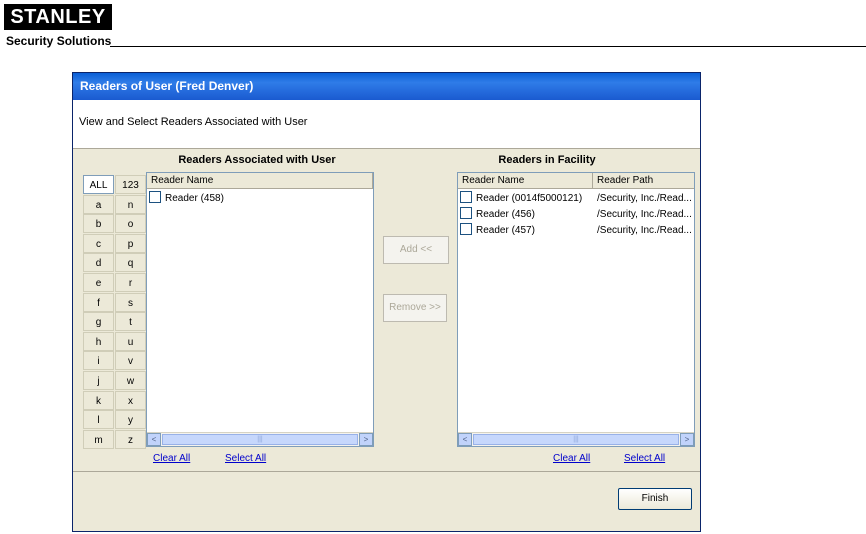  I want to click on remove-button: Remove >>, so click(415, 308).